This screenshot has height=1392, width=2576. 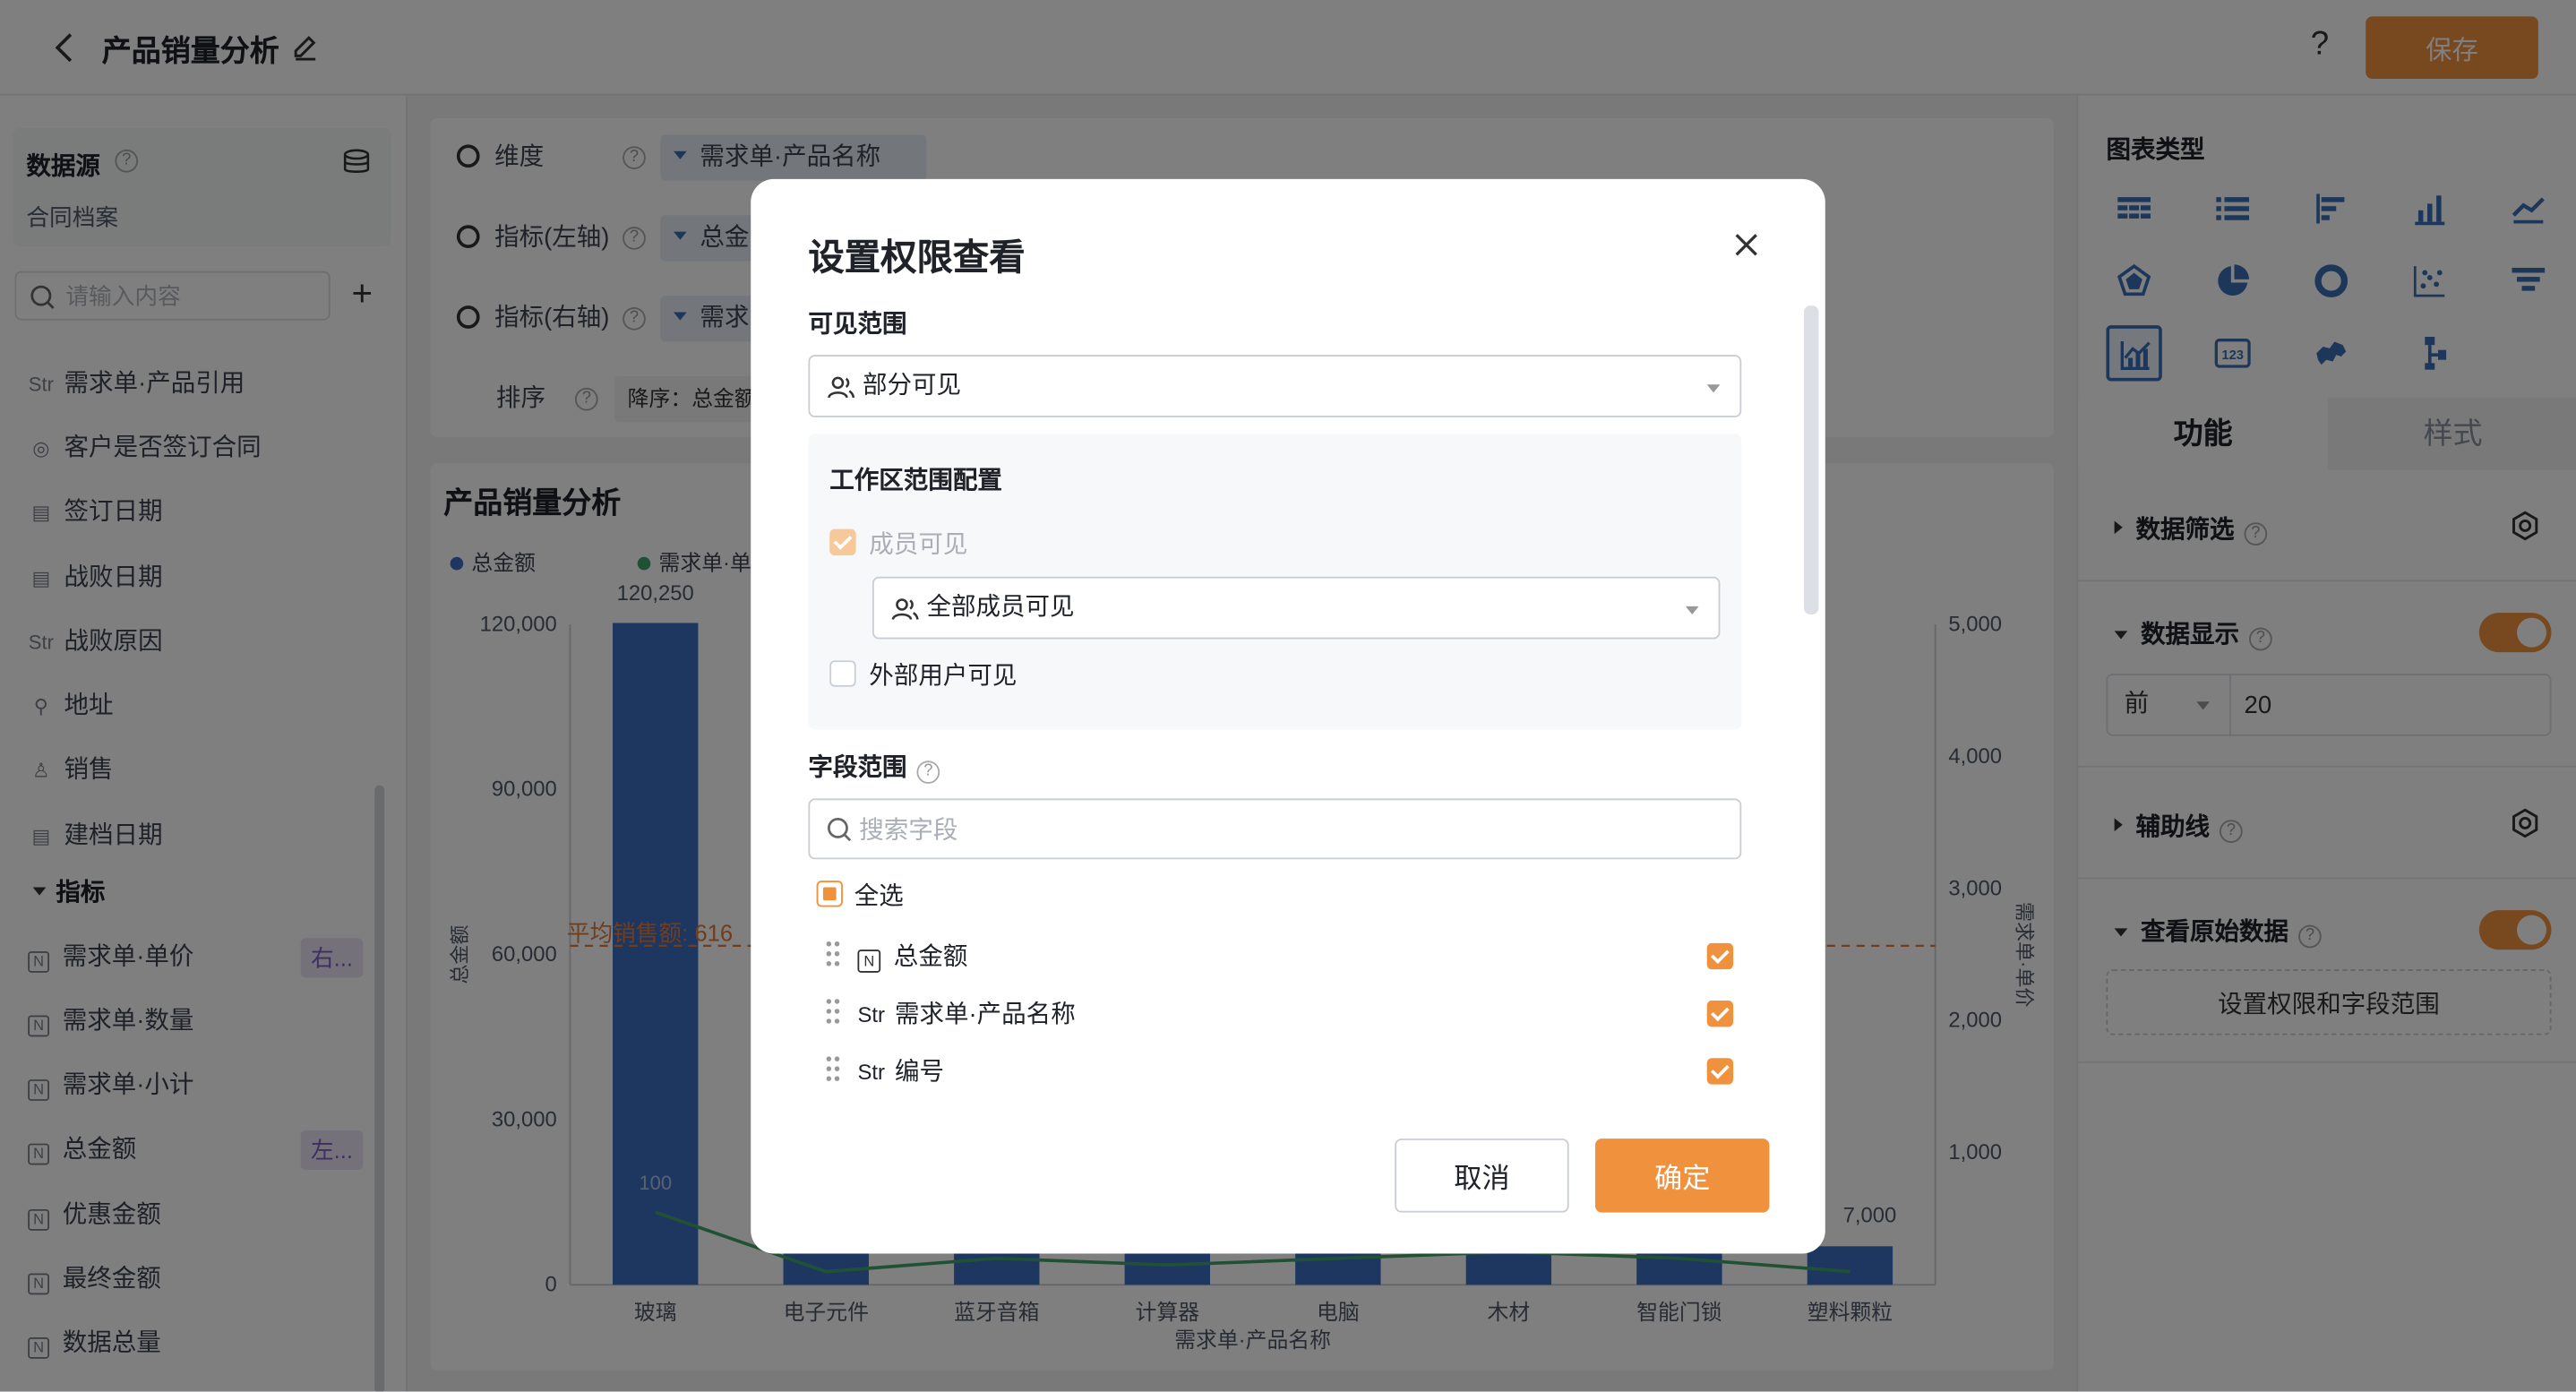 I want to click on visible-scope-label: 可见范围, so click(x=857, y=324).